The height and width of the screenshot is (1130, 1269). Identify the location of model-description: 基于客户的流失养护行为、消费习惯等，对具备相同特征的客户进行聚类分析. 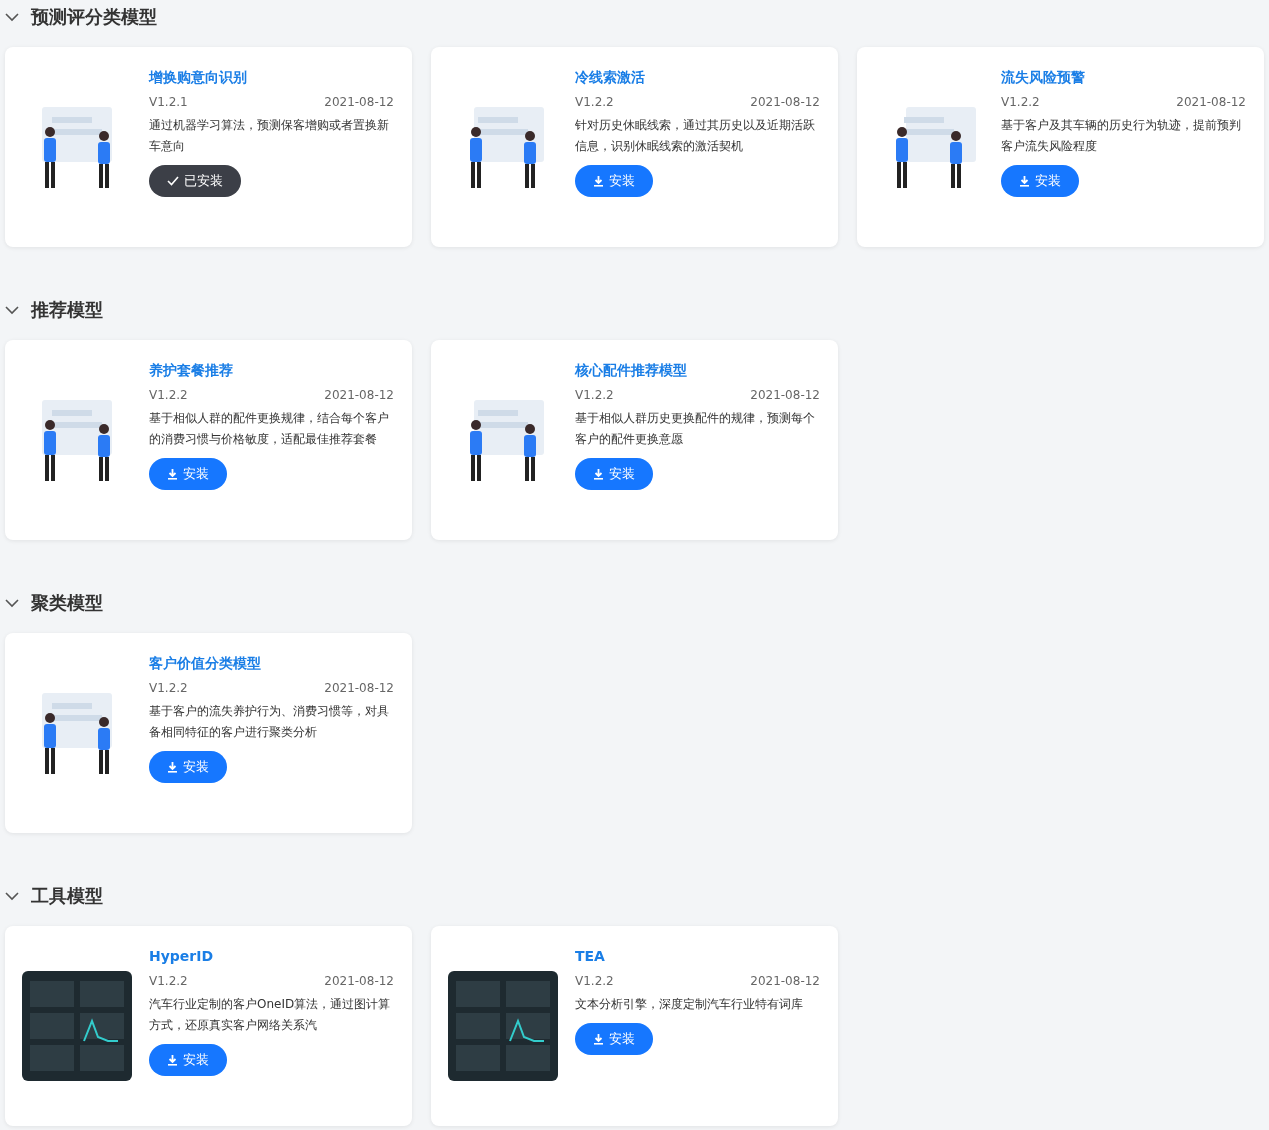
(269, 722).